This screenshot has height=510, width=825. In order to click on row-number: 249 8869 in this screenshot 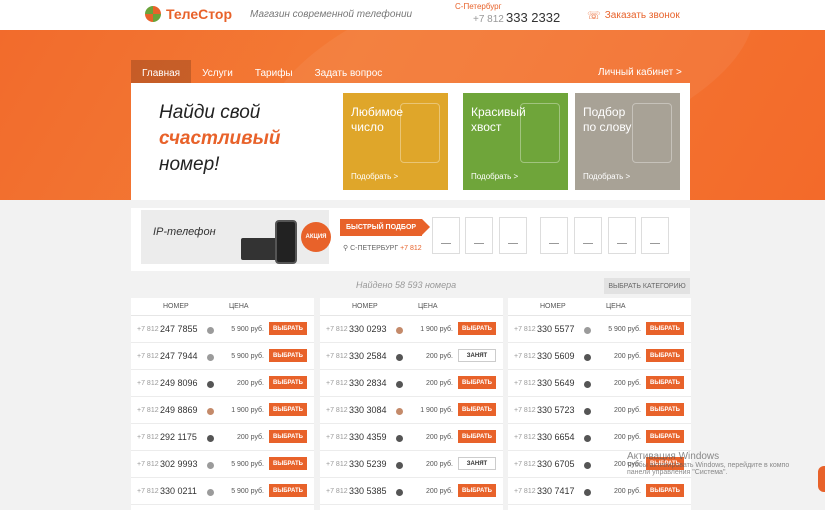, I will do `click(179, 410)`.